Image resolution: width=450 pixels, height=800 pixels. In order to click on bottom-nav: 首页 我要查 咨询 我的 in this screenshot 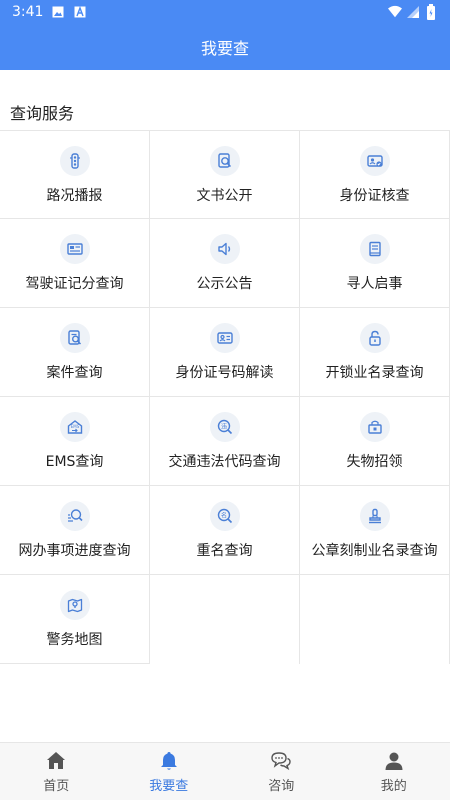, I will do `click(225, 771)`.